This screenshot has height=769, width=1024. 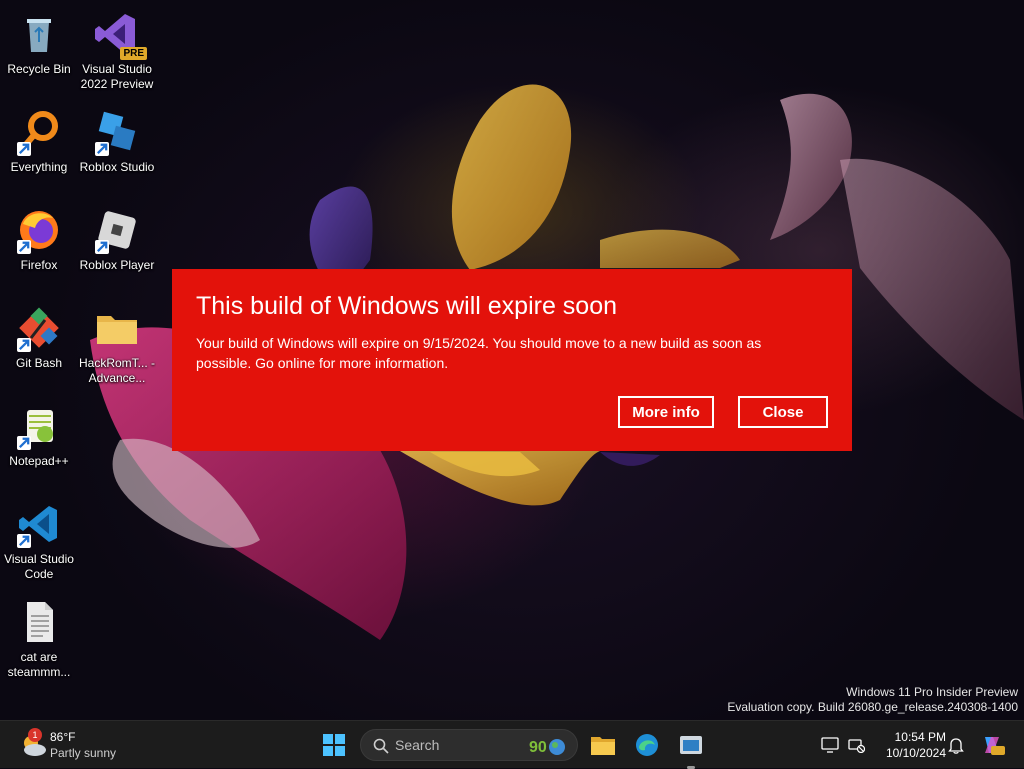 I want to click on start-icon, so click(x=334, y=745).